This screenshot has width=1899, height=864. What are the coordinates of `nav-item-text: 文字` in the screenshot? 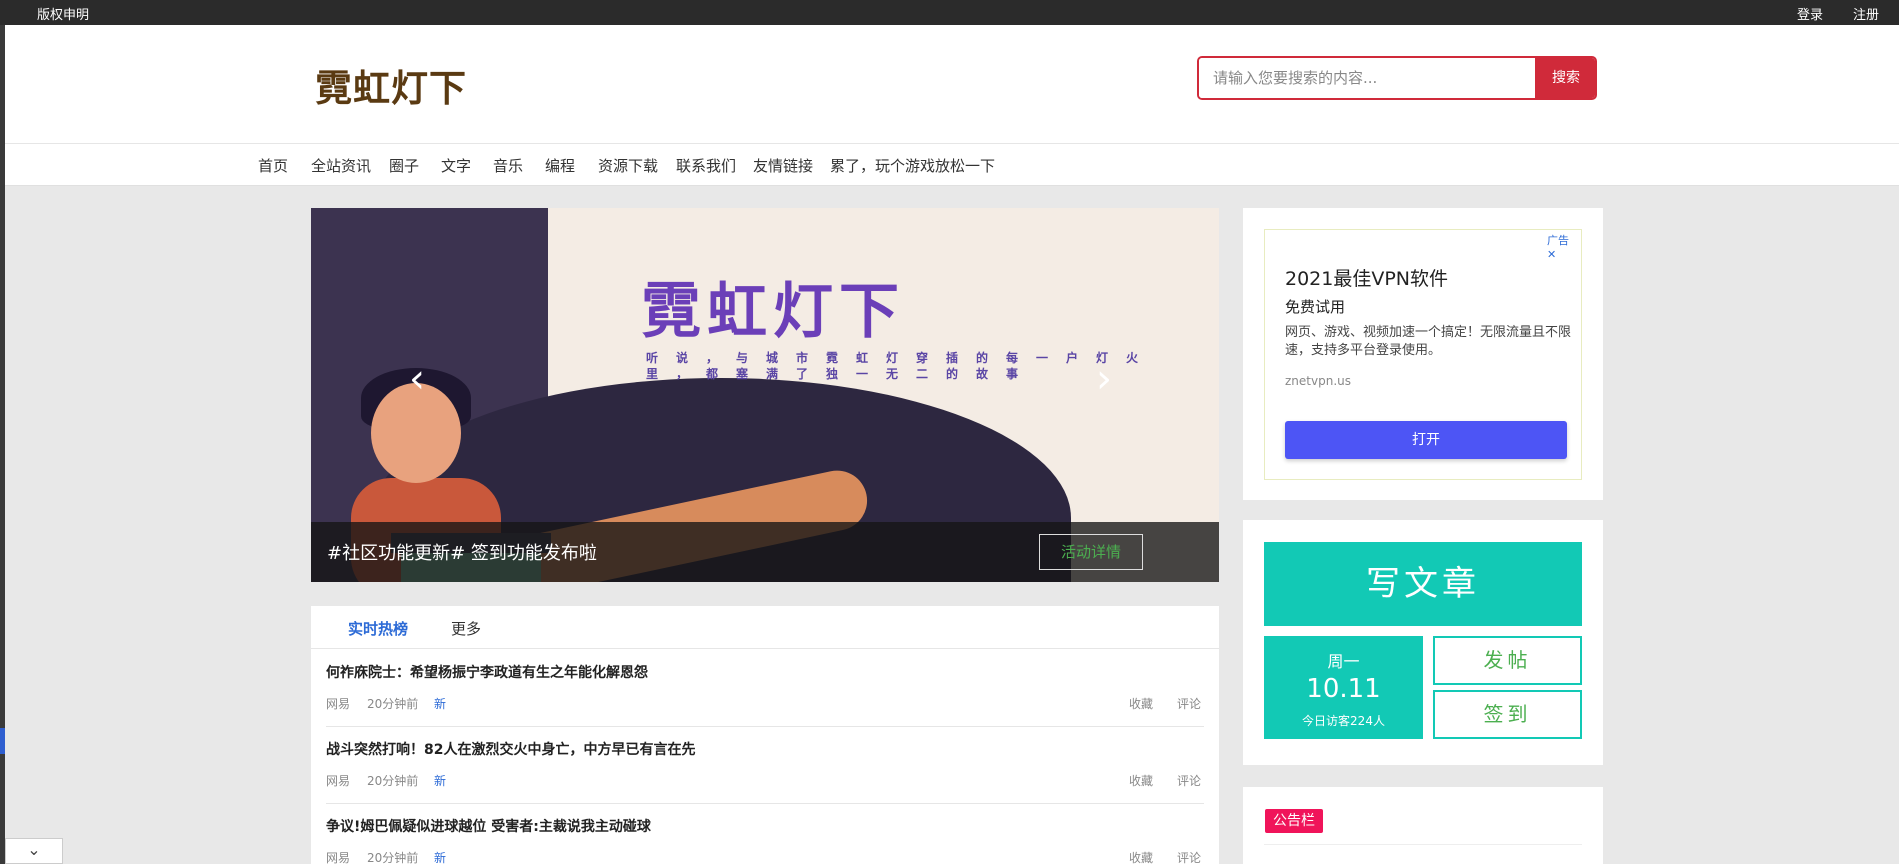 It's located at (456, 165).